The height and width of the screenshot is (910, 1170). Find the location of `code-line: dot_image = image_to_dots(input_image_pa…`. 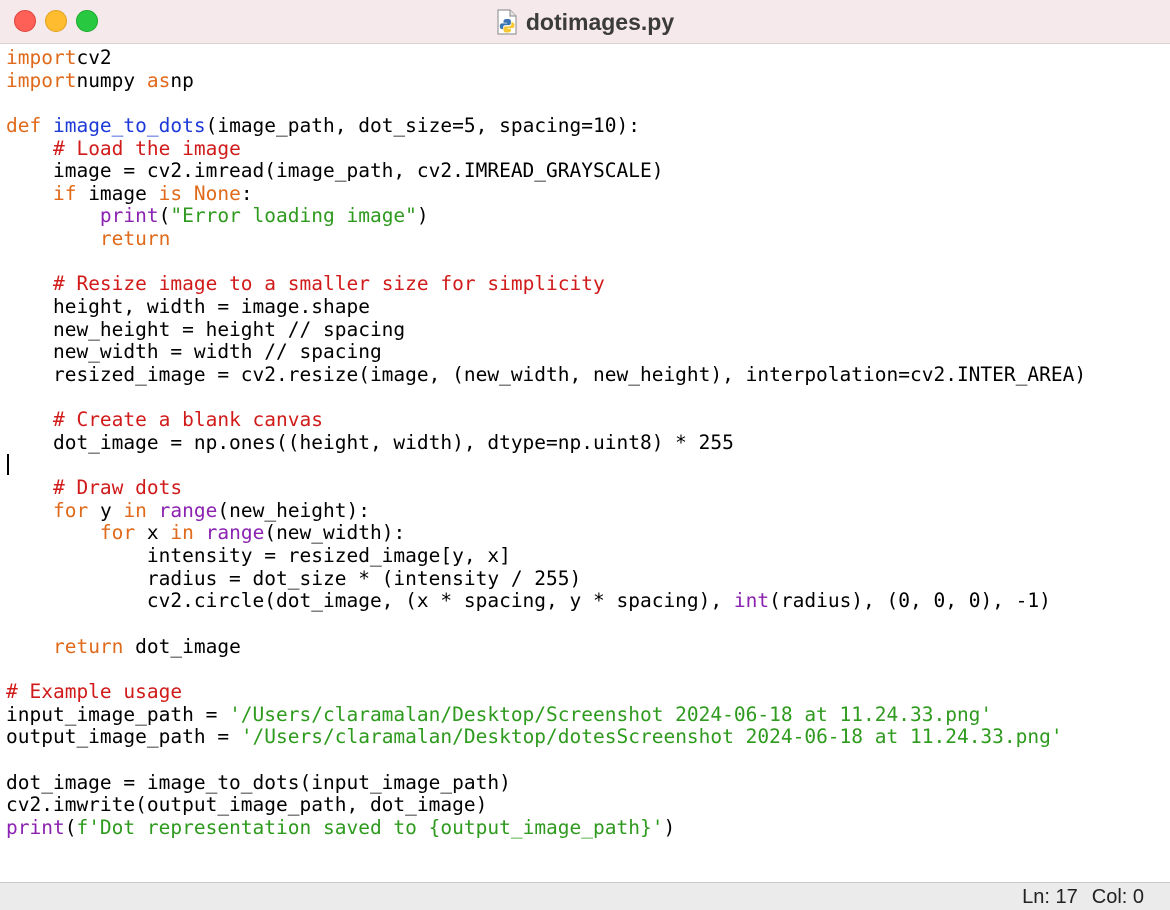

code-line: dot_image = image_to_dots(input_image_pa… is located at coordinates (588, 782).